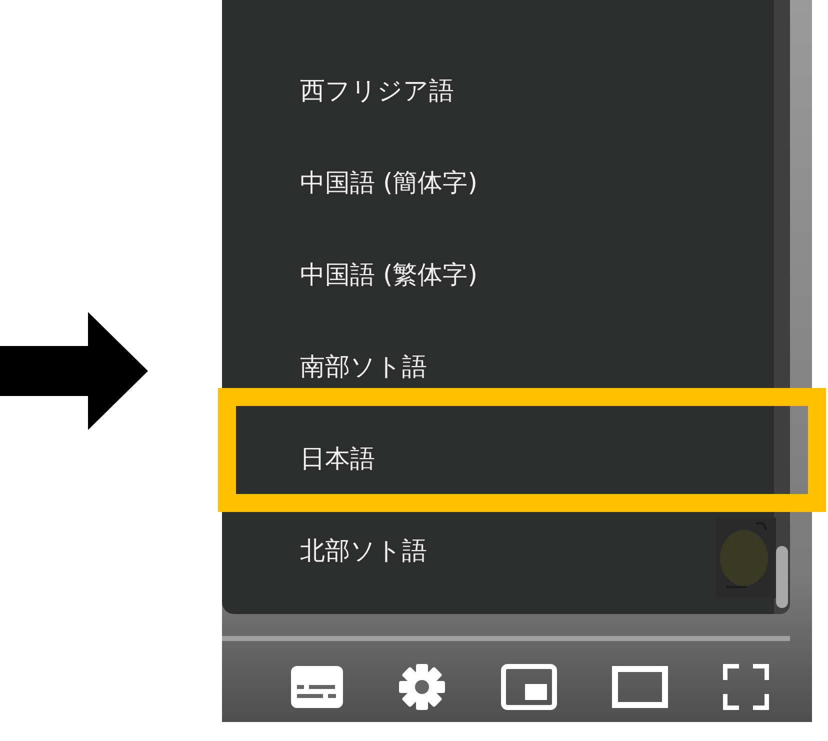 Image resolution: width=828 pixels, height=741 pixels. I want to click on menu-item: 南部ソト語, so click(498, 366).